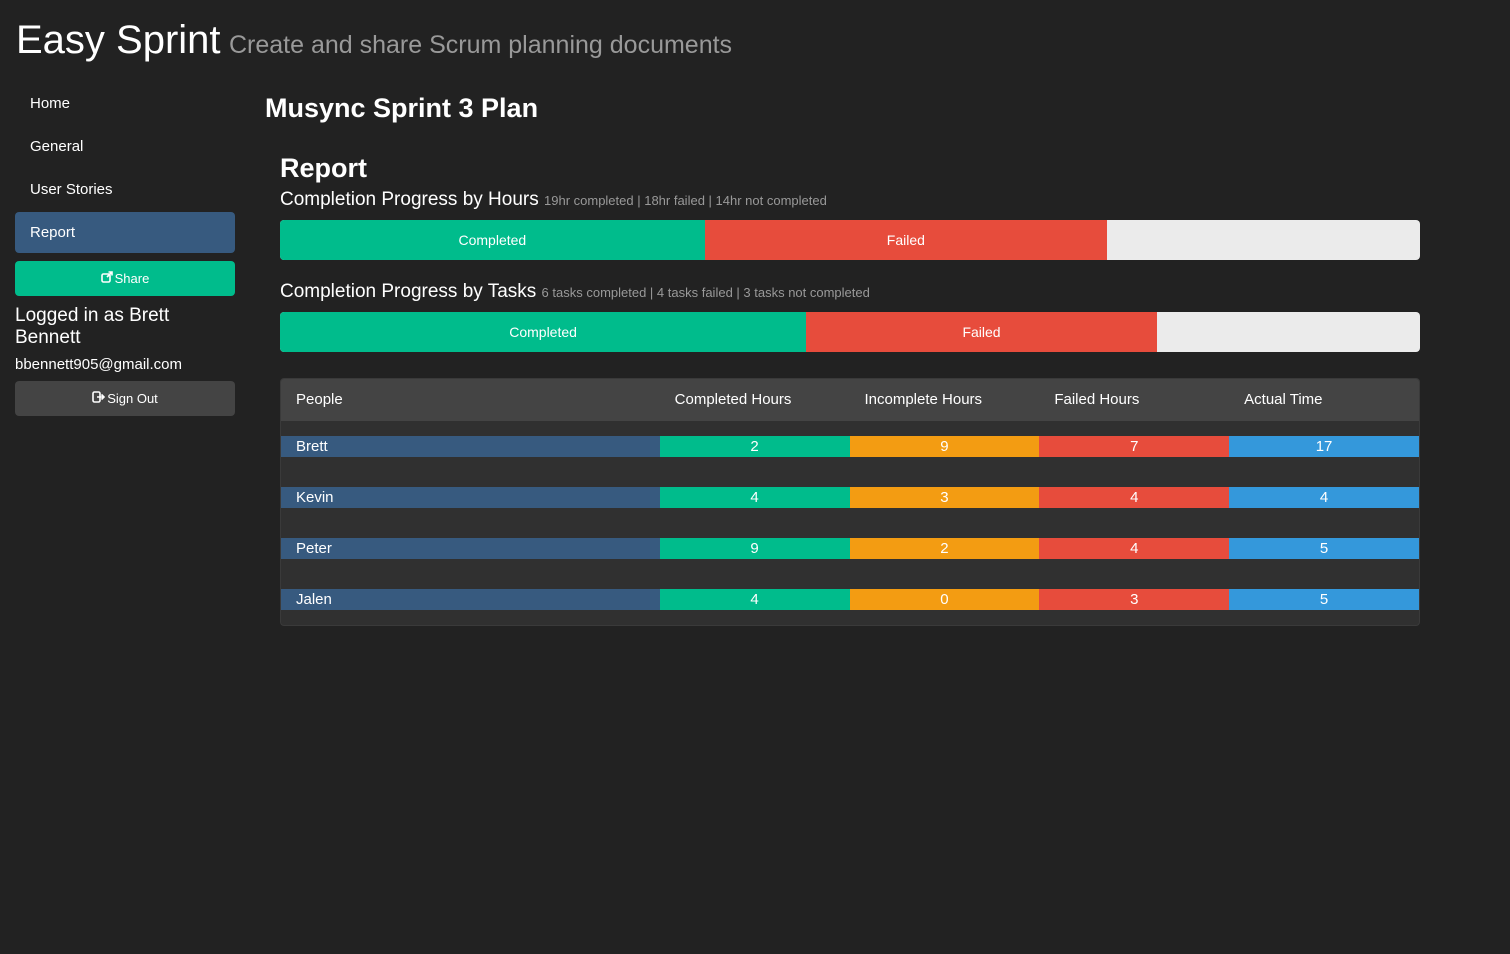  What do you see at coordinates (106, 278) in the screenshot?
I see `share-icon` at bounding box center [106, 278].